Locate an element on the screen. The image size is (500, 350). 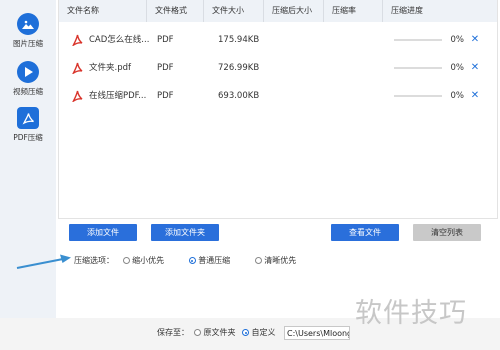
save-option-original-folder: 原文件夹 is located at coordinates (215, 332).